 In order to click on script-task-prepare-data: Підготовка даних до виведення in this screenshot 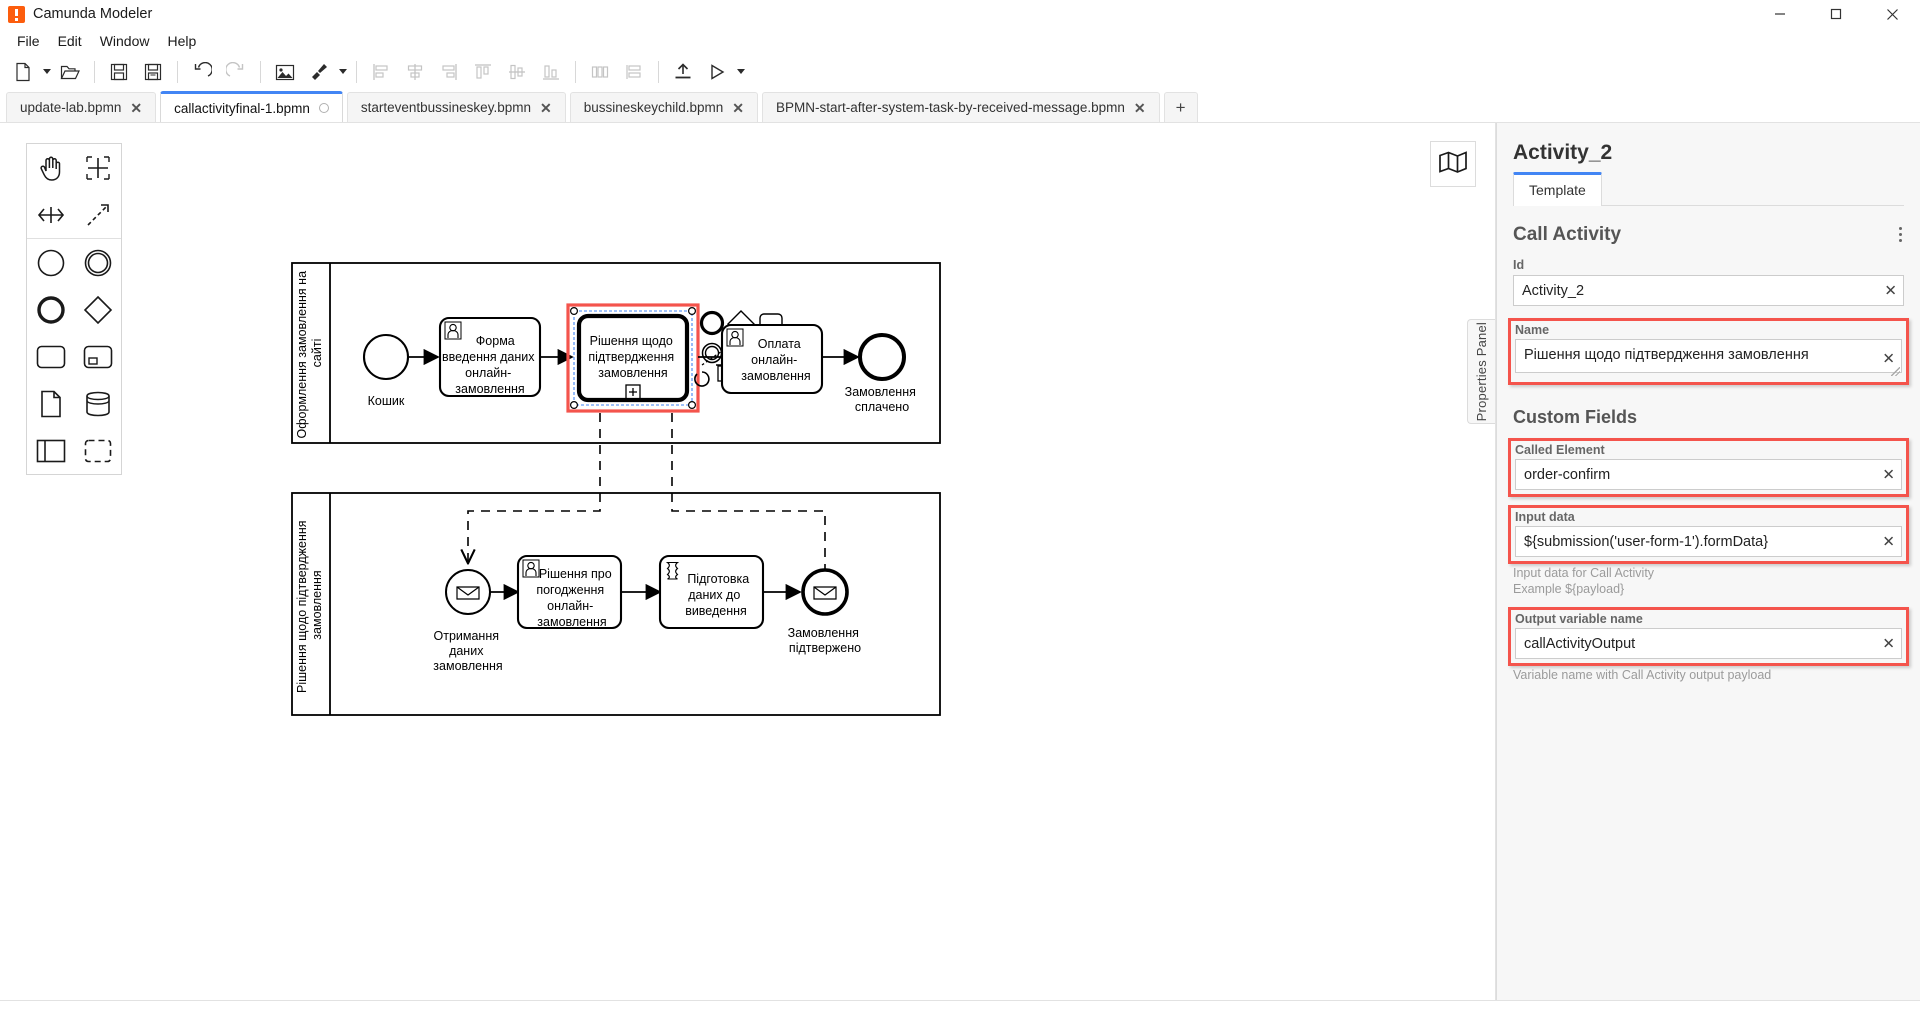, I will do `click(711, 592)`.